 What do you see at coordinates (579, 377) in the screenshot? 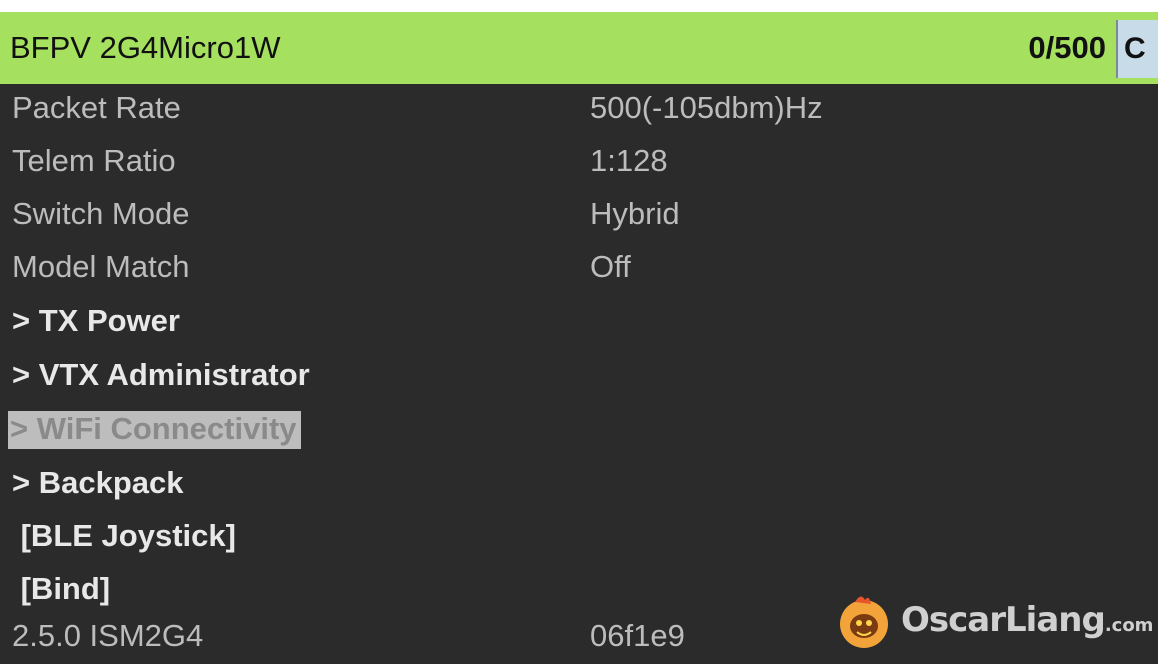
I see `menu-item-vtx-administrator: > VTX Administrator` at bounding box center [579, 377].